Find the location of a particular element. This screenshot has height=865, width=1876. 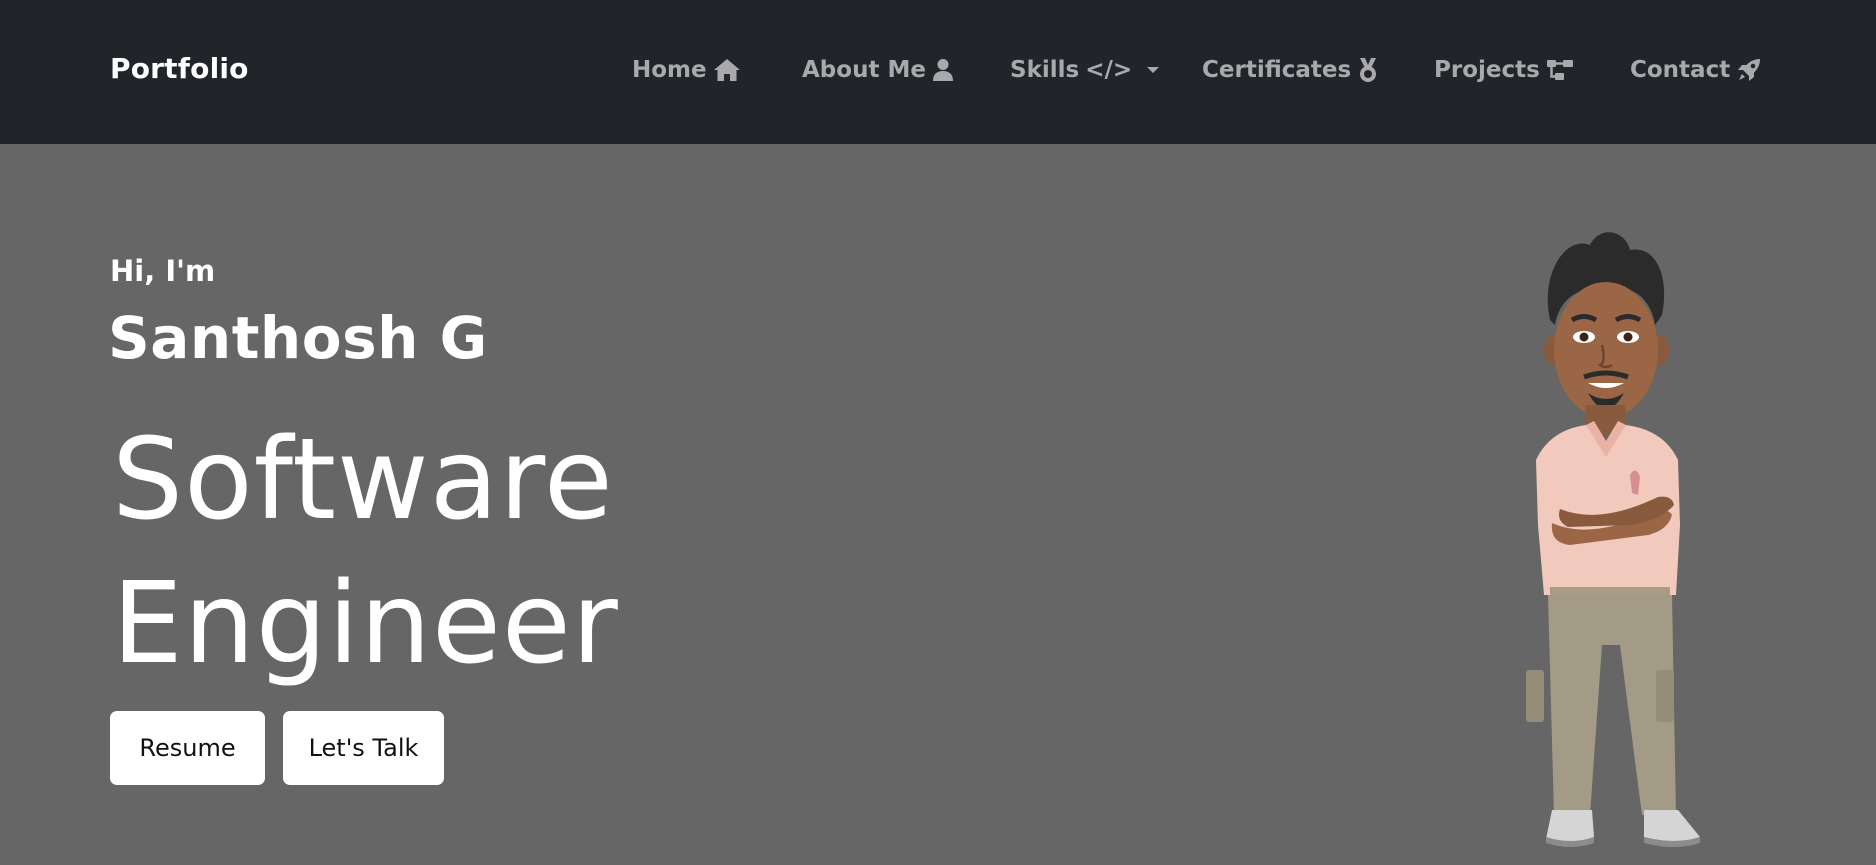

hero-greeting: Hi, I'm is located at coordinates (163, 271).